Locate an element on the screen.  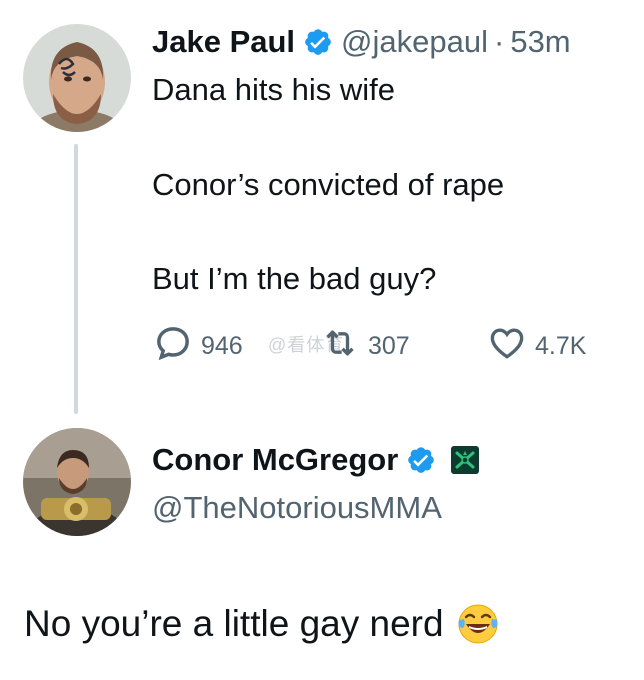
retweet-button: 307 is located at coordinates (365, 346).